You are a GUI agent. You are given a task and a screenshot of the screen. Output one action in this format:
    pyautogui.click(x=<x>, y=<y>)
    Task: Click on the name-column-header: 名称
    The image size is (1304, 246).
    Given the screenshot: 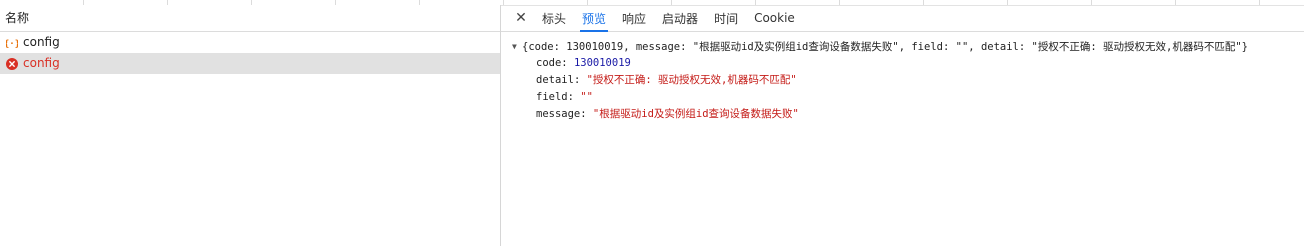 What is the action you would take?
    pyautogui.click(x=250, y=18)
    